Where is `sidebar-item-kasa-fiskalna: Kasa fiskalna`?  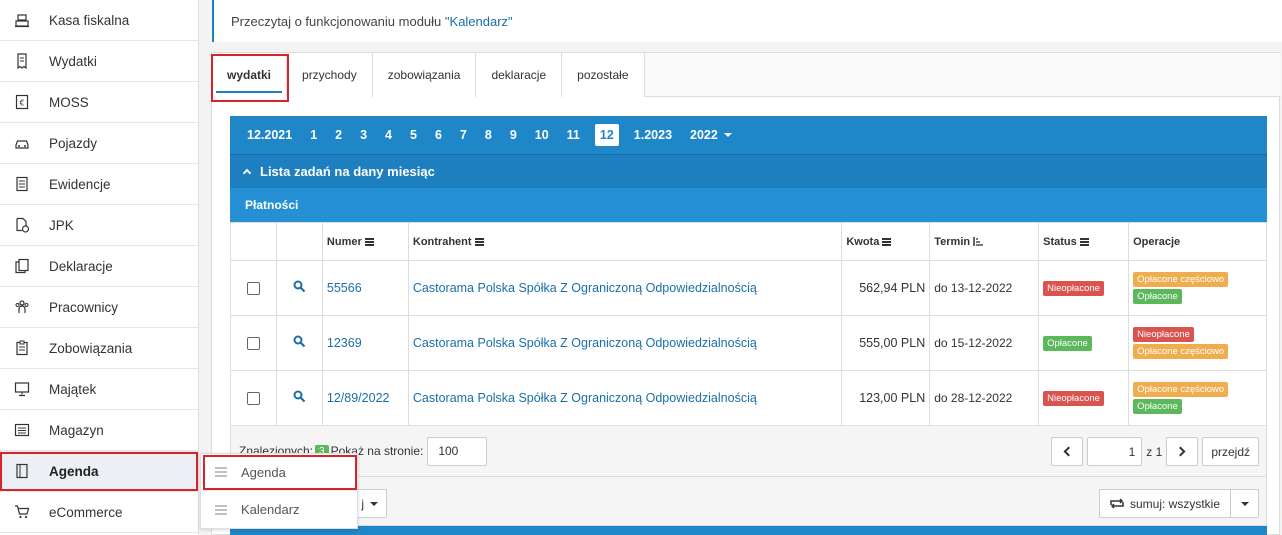 sidebar-item-kasa-fiskalna: Kasa fiskalna is located at coordinates (99, 20).